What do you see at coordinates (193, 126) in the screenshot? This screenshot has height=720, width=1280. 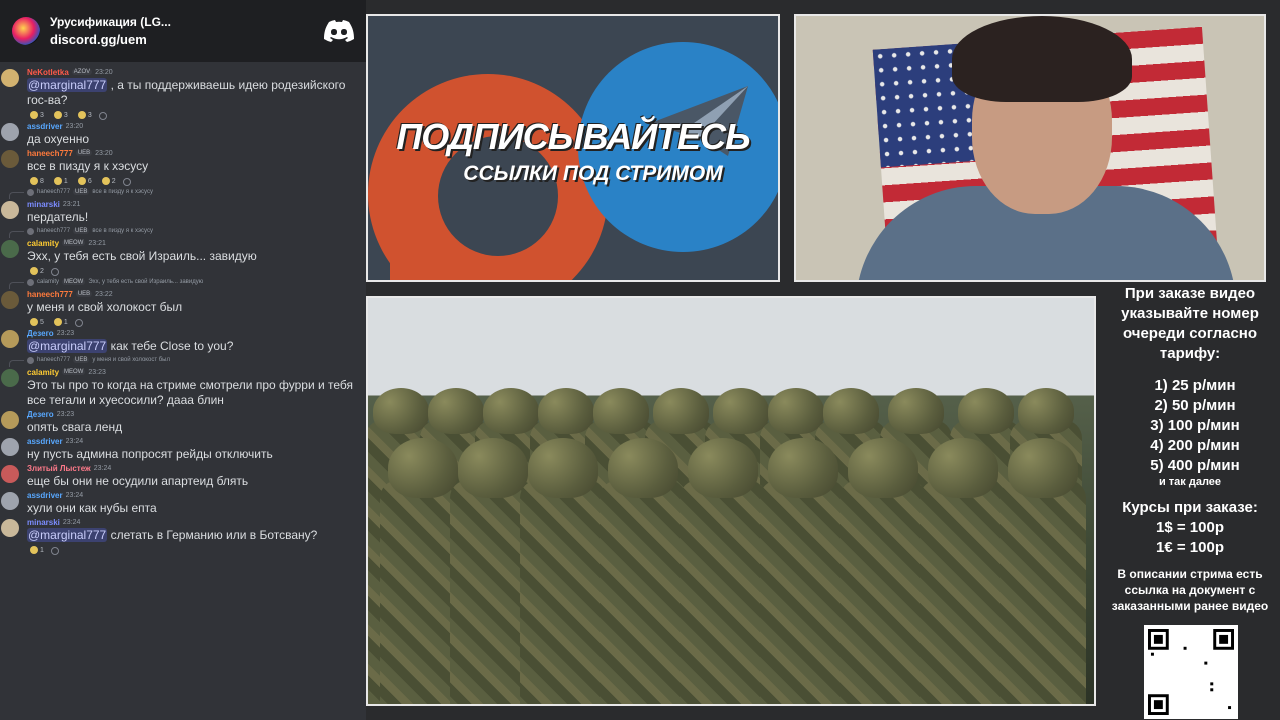 I see `message-meta: assdriver 23:20` at bounding box center [193, 126].